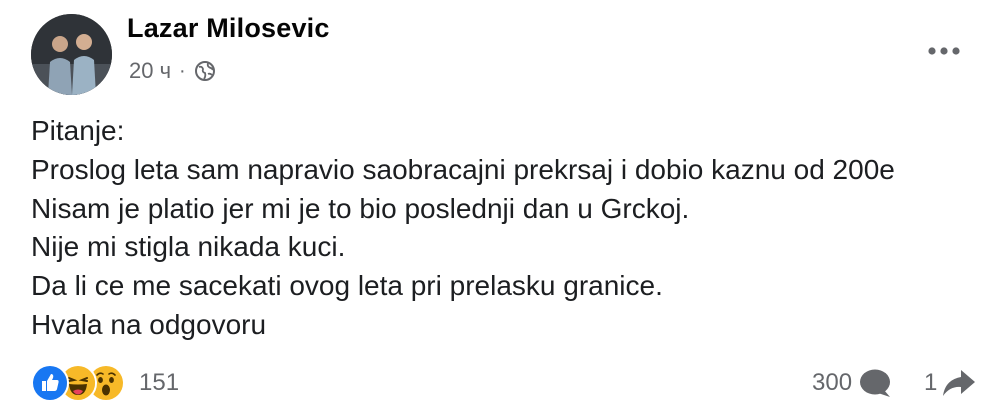 This screenshot has height=415, width=1000. Describe the element at coordinates (188, 247) in the screenshot. I see `post-text-line: Nije mi stigla nikada kuci.` at that location.